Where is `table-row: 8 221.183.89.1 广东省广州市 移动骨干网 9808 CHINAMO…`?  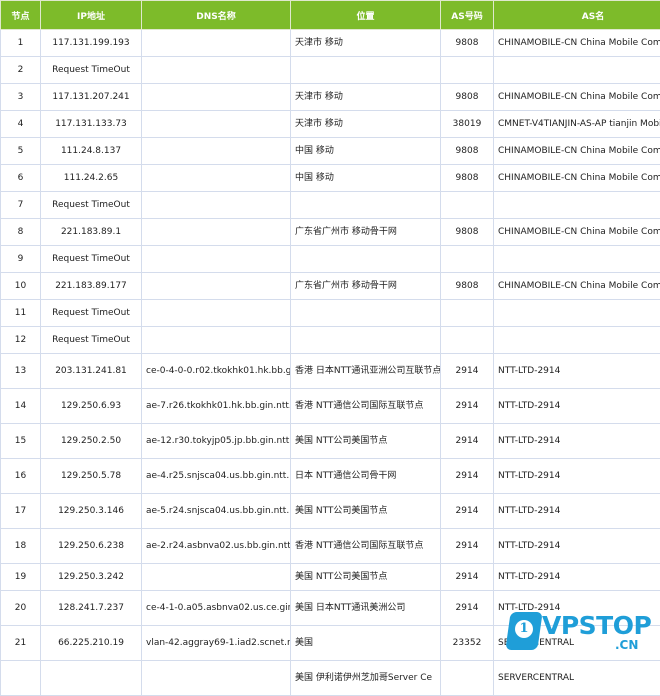 table-row: 8 221.183.89.1 广东省广州市 移动骨干网 9808 CHINAMO… is located at coordinates (330, 232).